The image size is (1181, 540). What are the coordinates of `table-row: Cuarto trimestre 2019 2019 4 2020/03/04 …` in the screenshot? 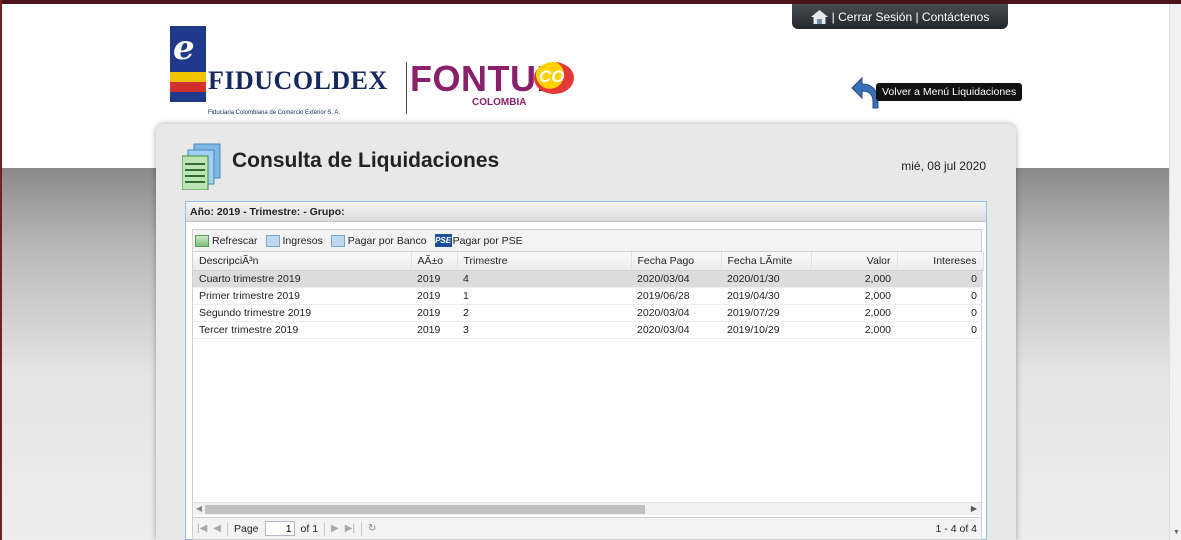 It's located at (588, 279).